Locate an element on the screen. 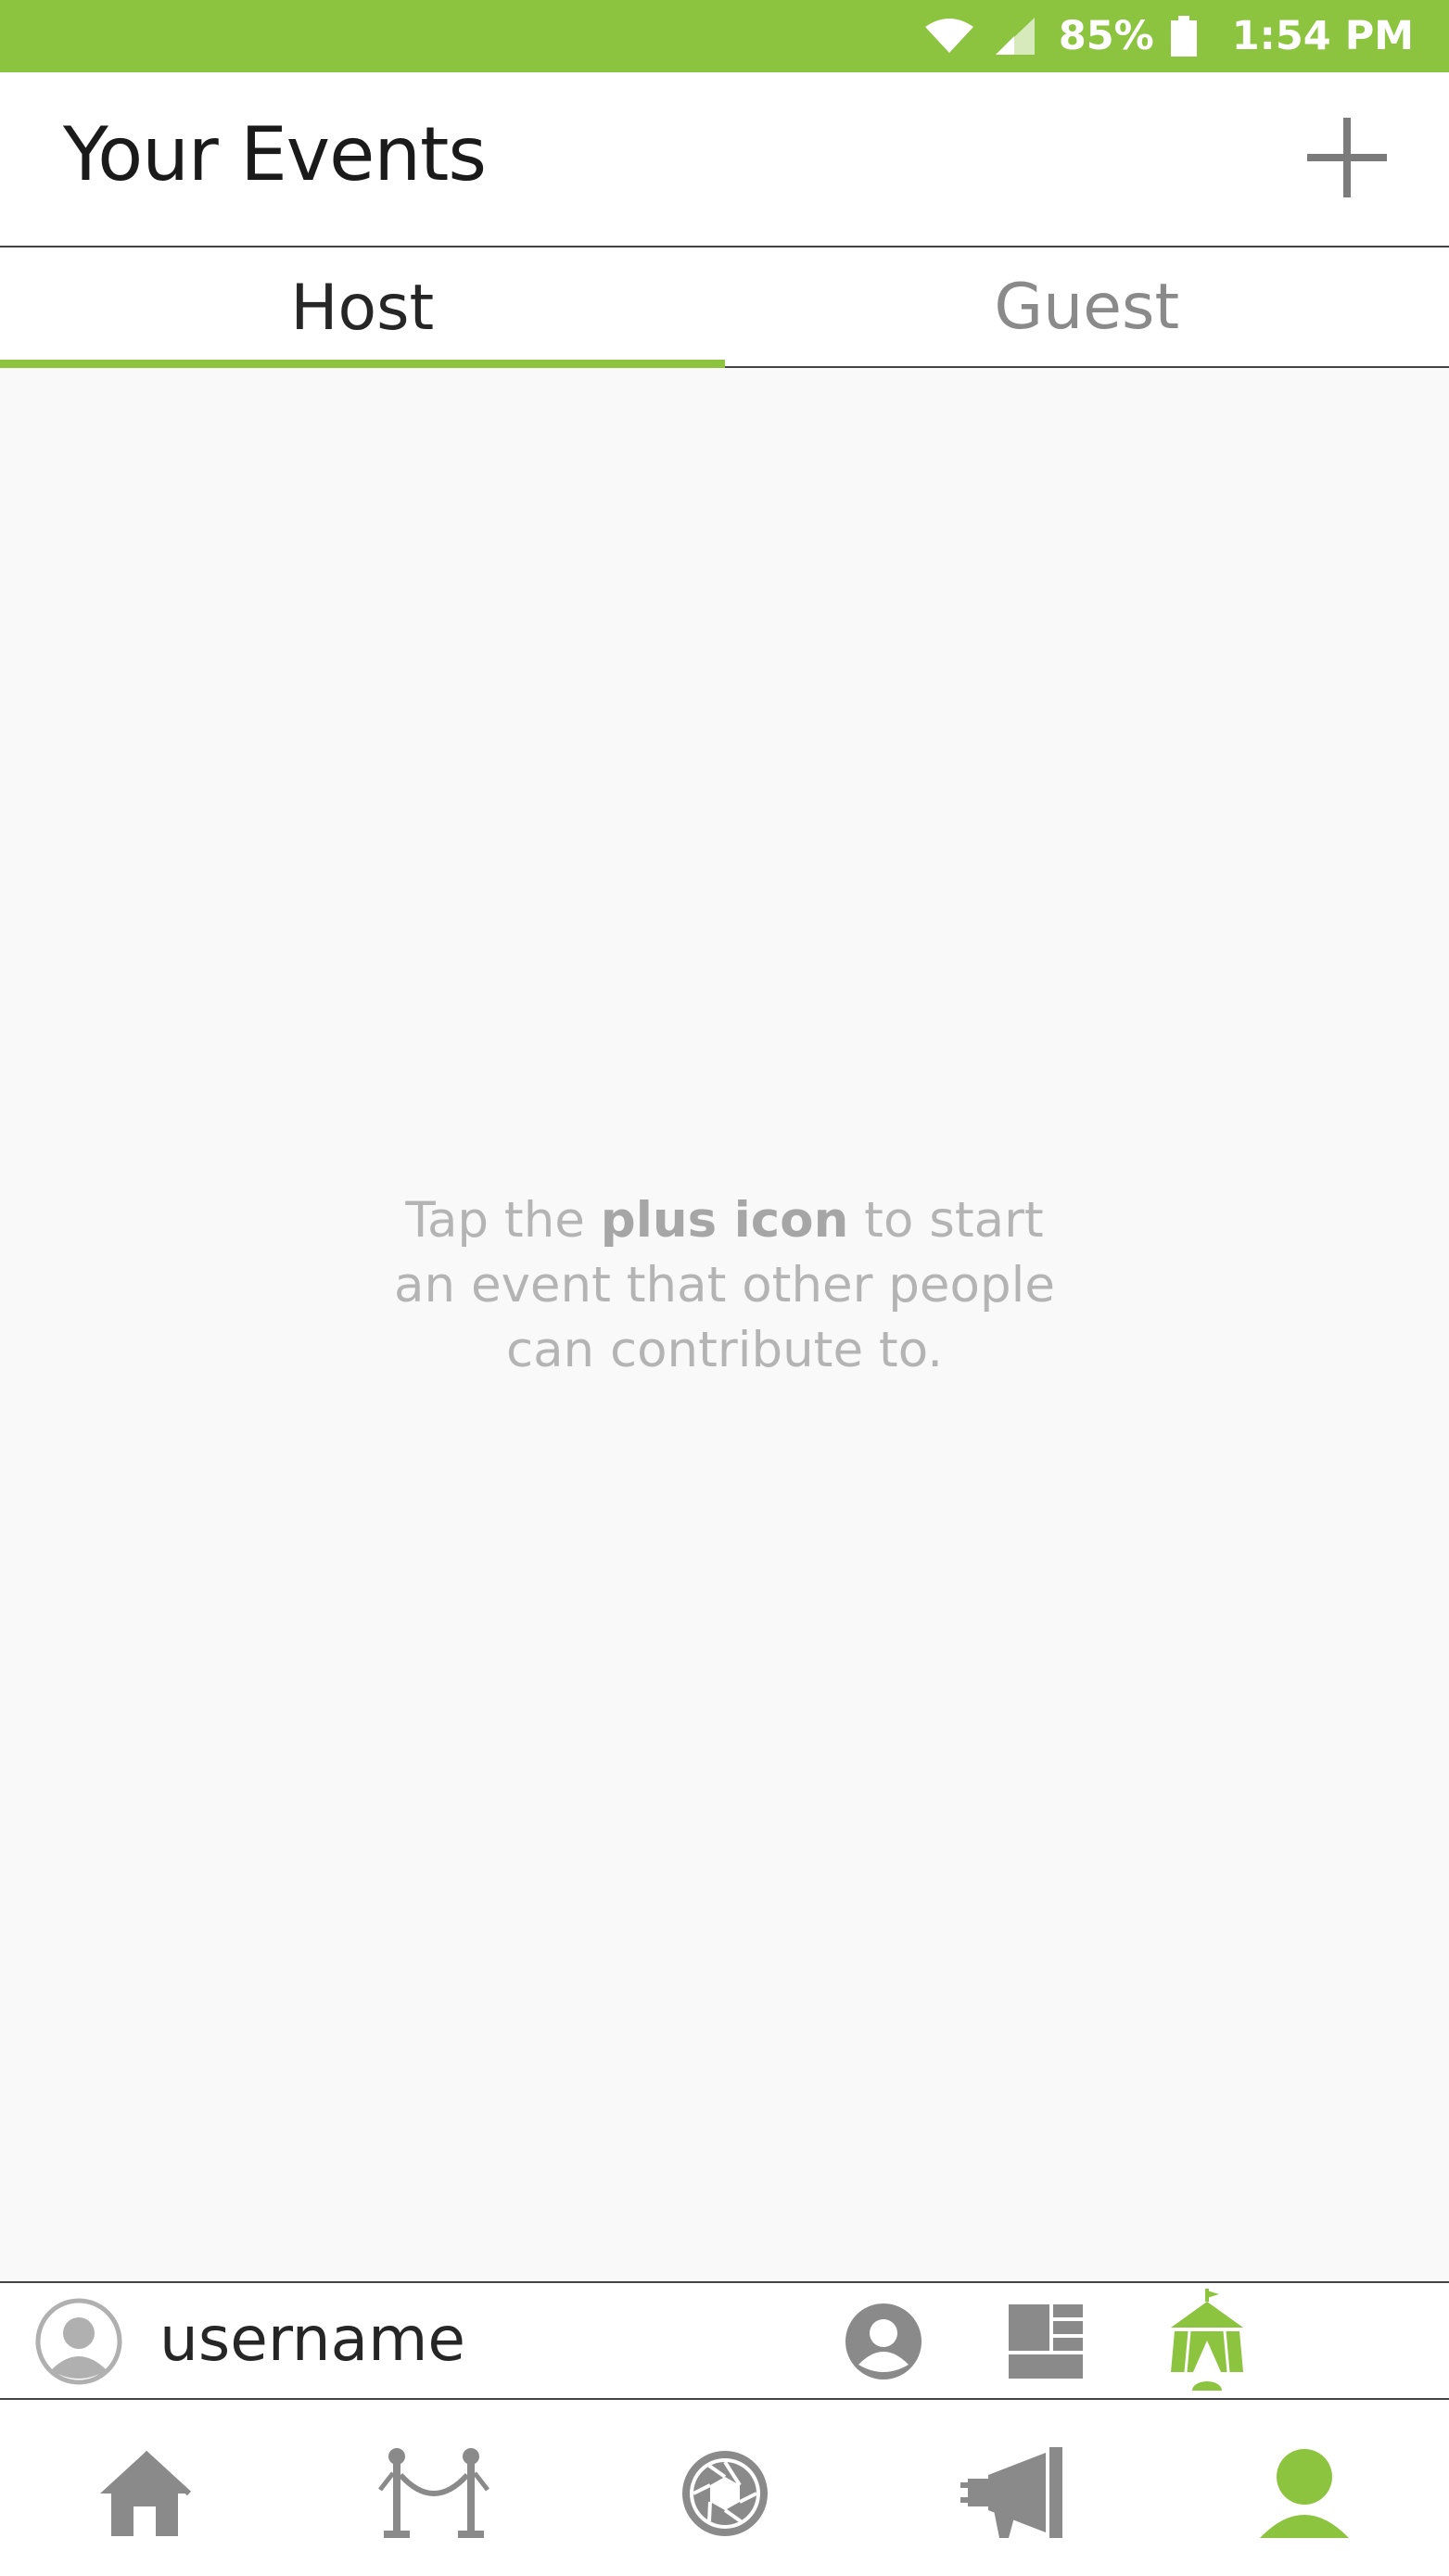 This screenshot has height=2576, width=1449. tab-host: Host is located at coordinates (362, 307).